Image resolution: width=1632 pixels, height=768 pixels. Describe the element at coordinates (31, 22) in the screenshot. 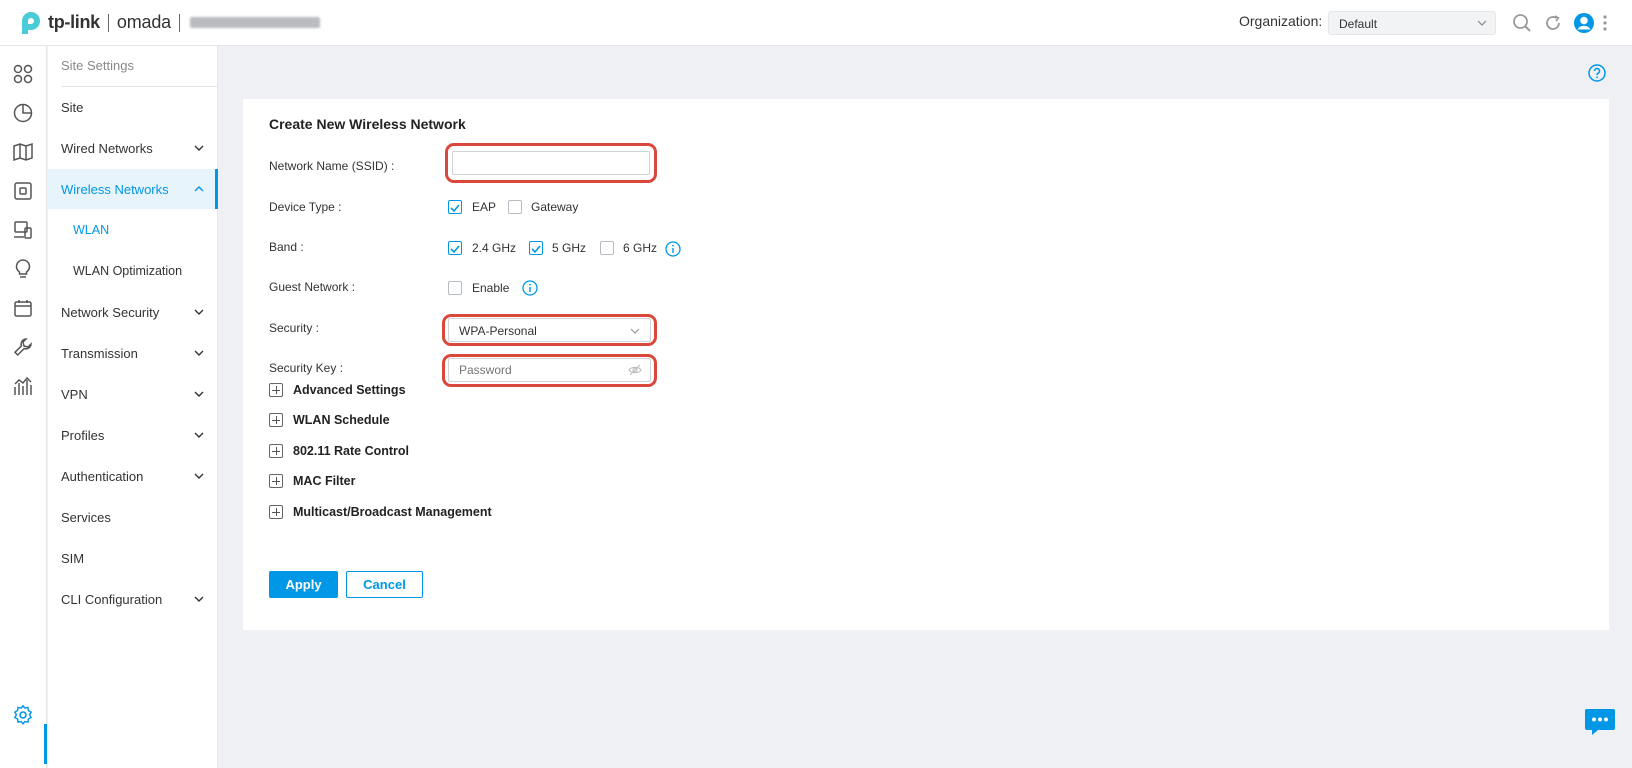

I see `tp-link-logo-icon` at that location.